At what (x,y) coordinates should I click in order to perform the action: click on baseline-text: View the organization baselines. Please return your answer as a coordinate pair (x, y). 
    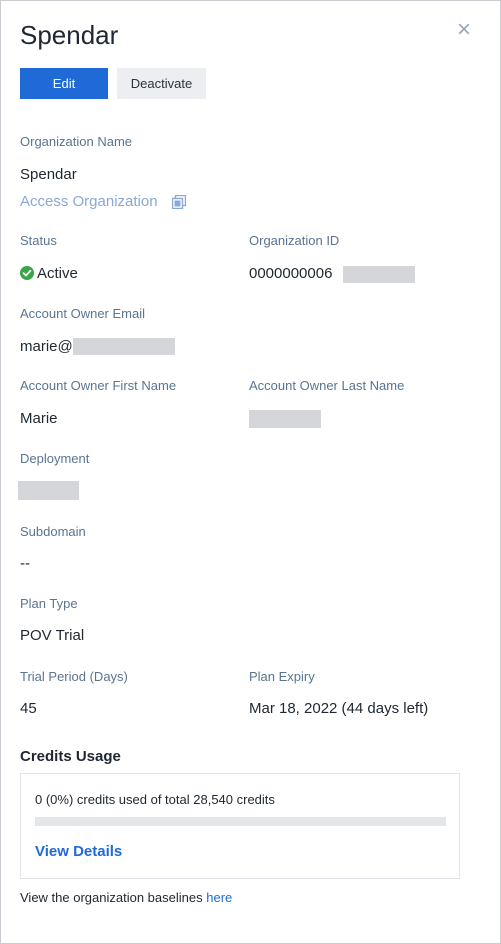
    Looking at the image, I should click on (111, 897).